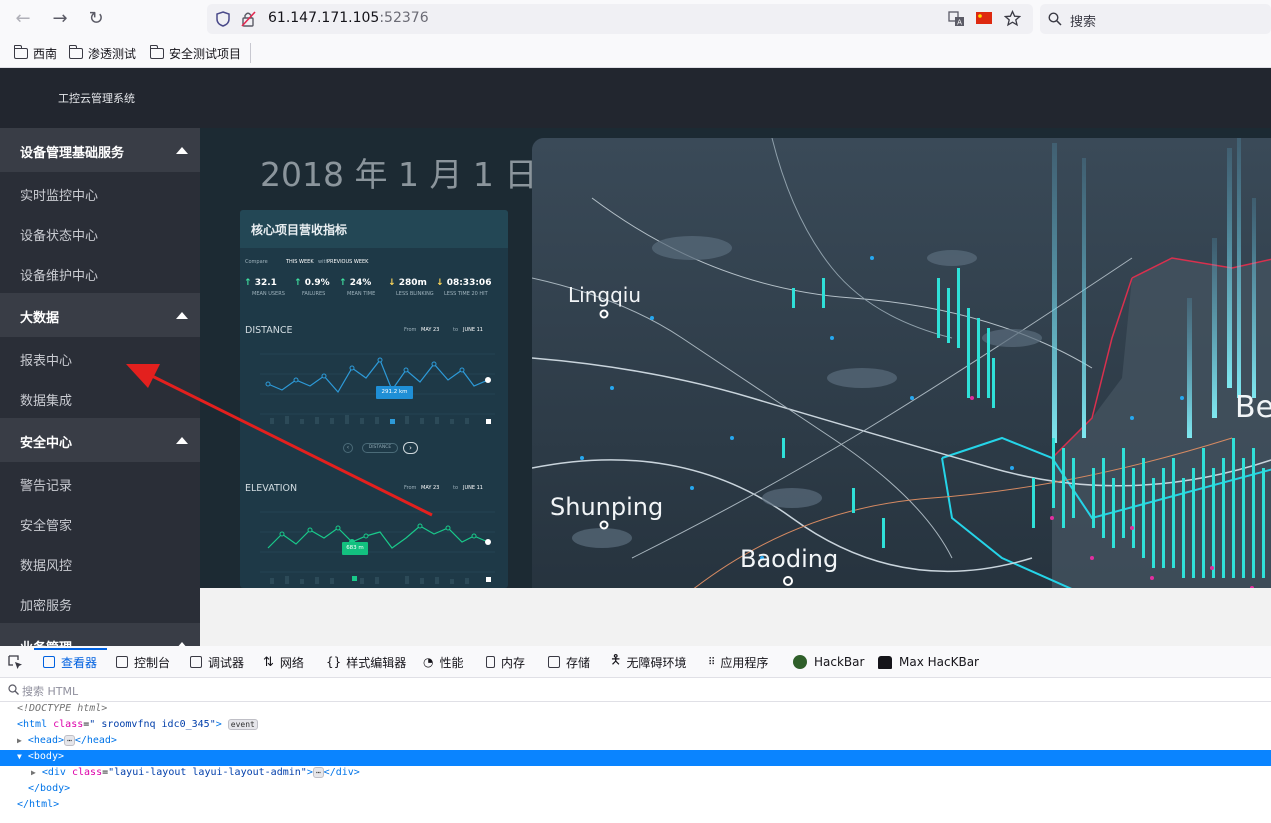  I want to click on tab-storage: 存储, so click(569, 662).